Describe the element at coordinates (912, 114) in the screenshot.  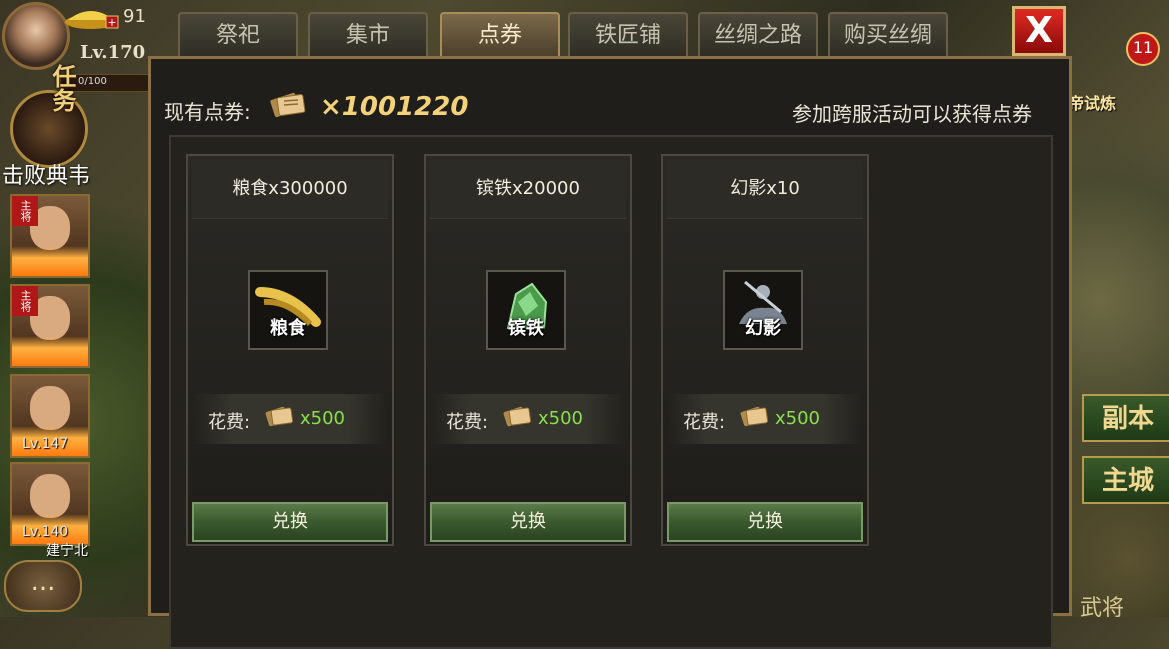
I see `promo-text: 参加跨服活动可以获得点券` at that location.